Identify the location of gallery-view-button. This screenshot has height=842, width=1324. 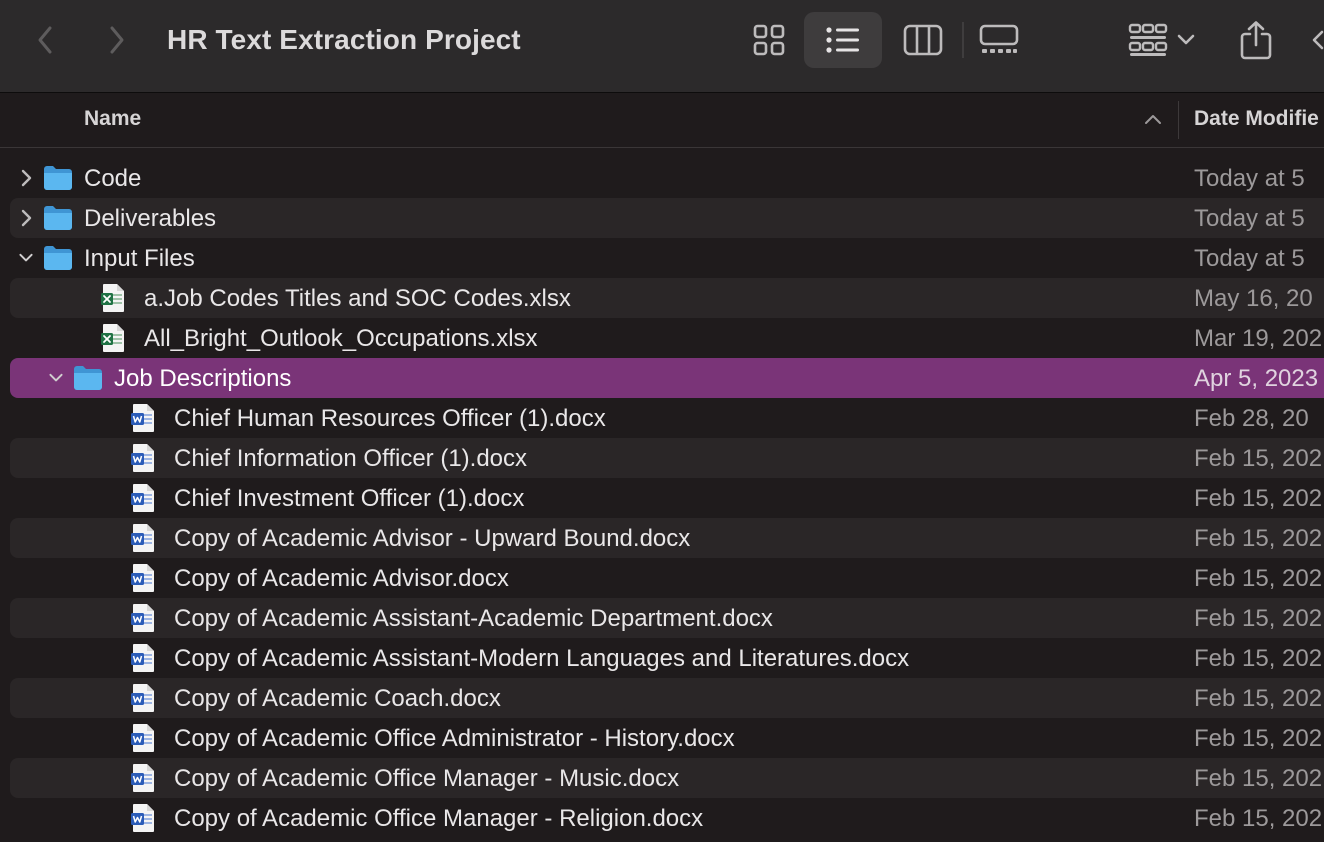
(999, 40).